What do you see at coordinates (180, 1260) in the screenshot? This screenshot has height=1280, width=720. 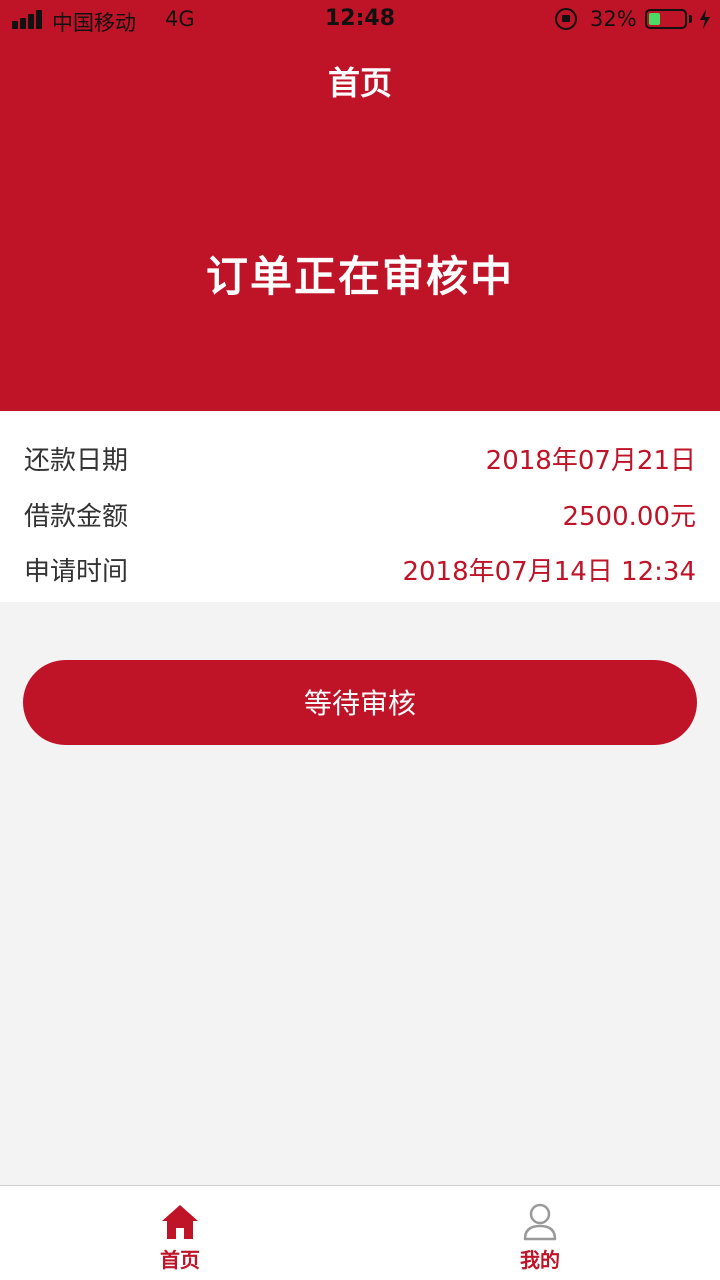 I see `tab-home-label: 首页` at bounding box center [180, 1260].